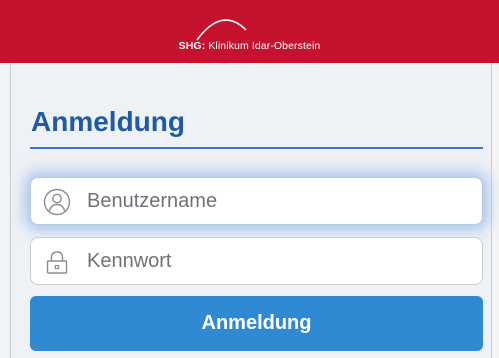  Describe the element at coordinates (57, 202) in the screenshot. I see `user-icon` at that location.